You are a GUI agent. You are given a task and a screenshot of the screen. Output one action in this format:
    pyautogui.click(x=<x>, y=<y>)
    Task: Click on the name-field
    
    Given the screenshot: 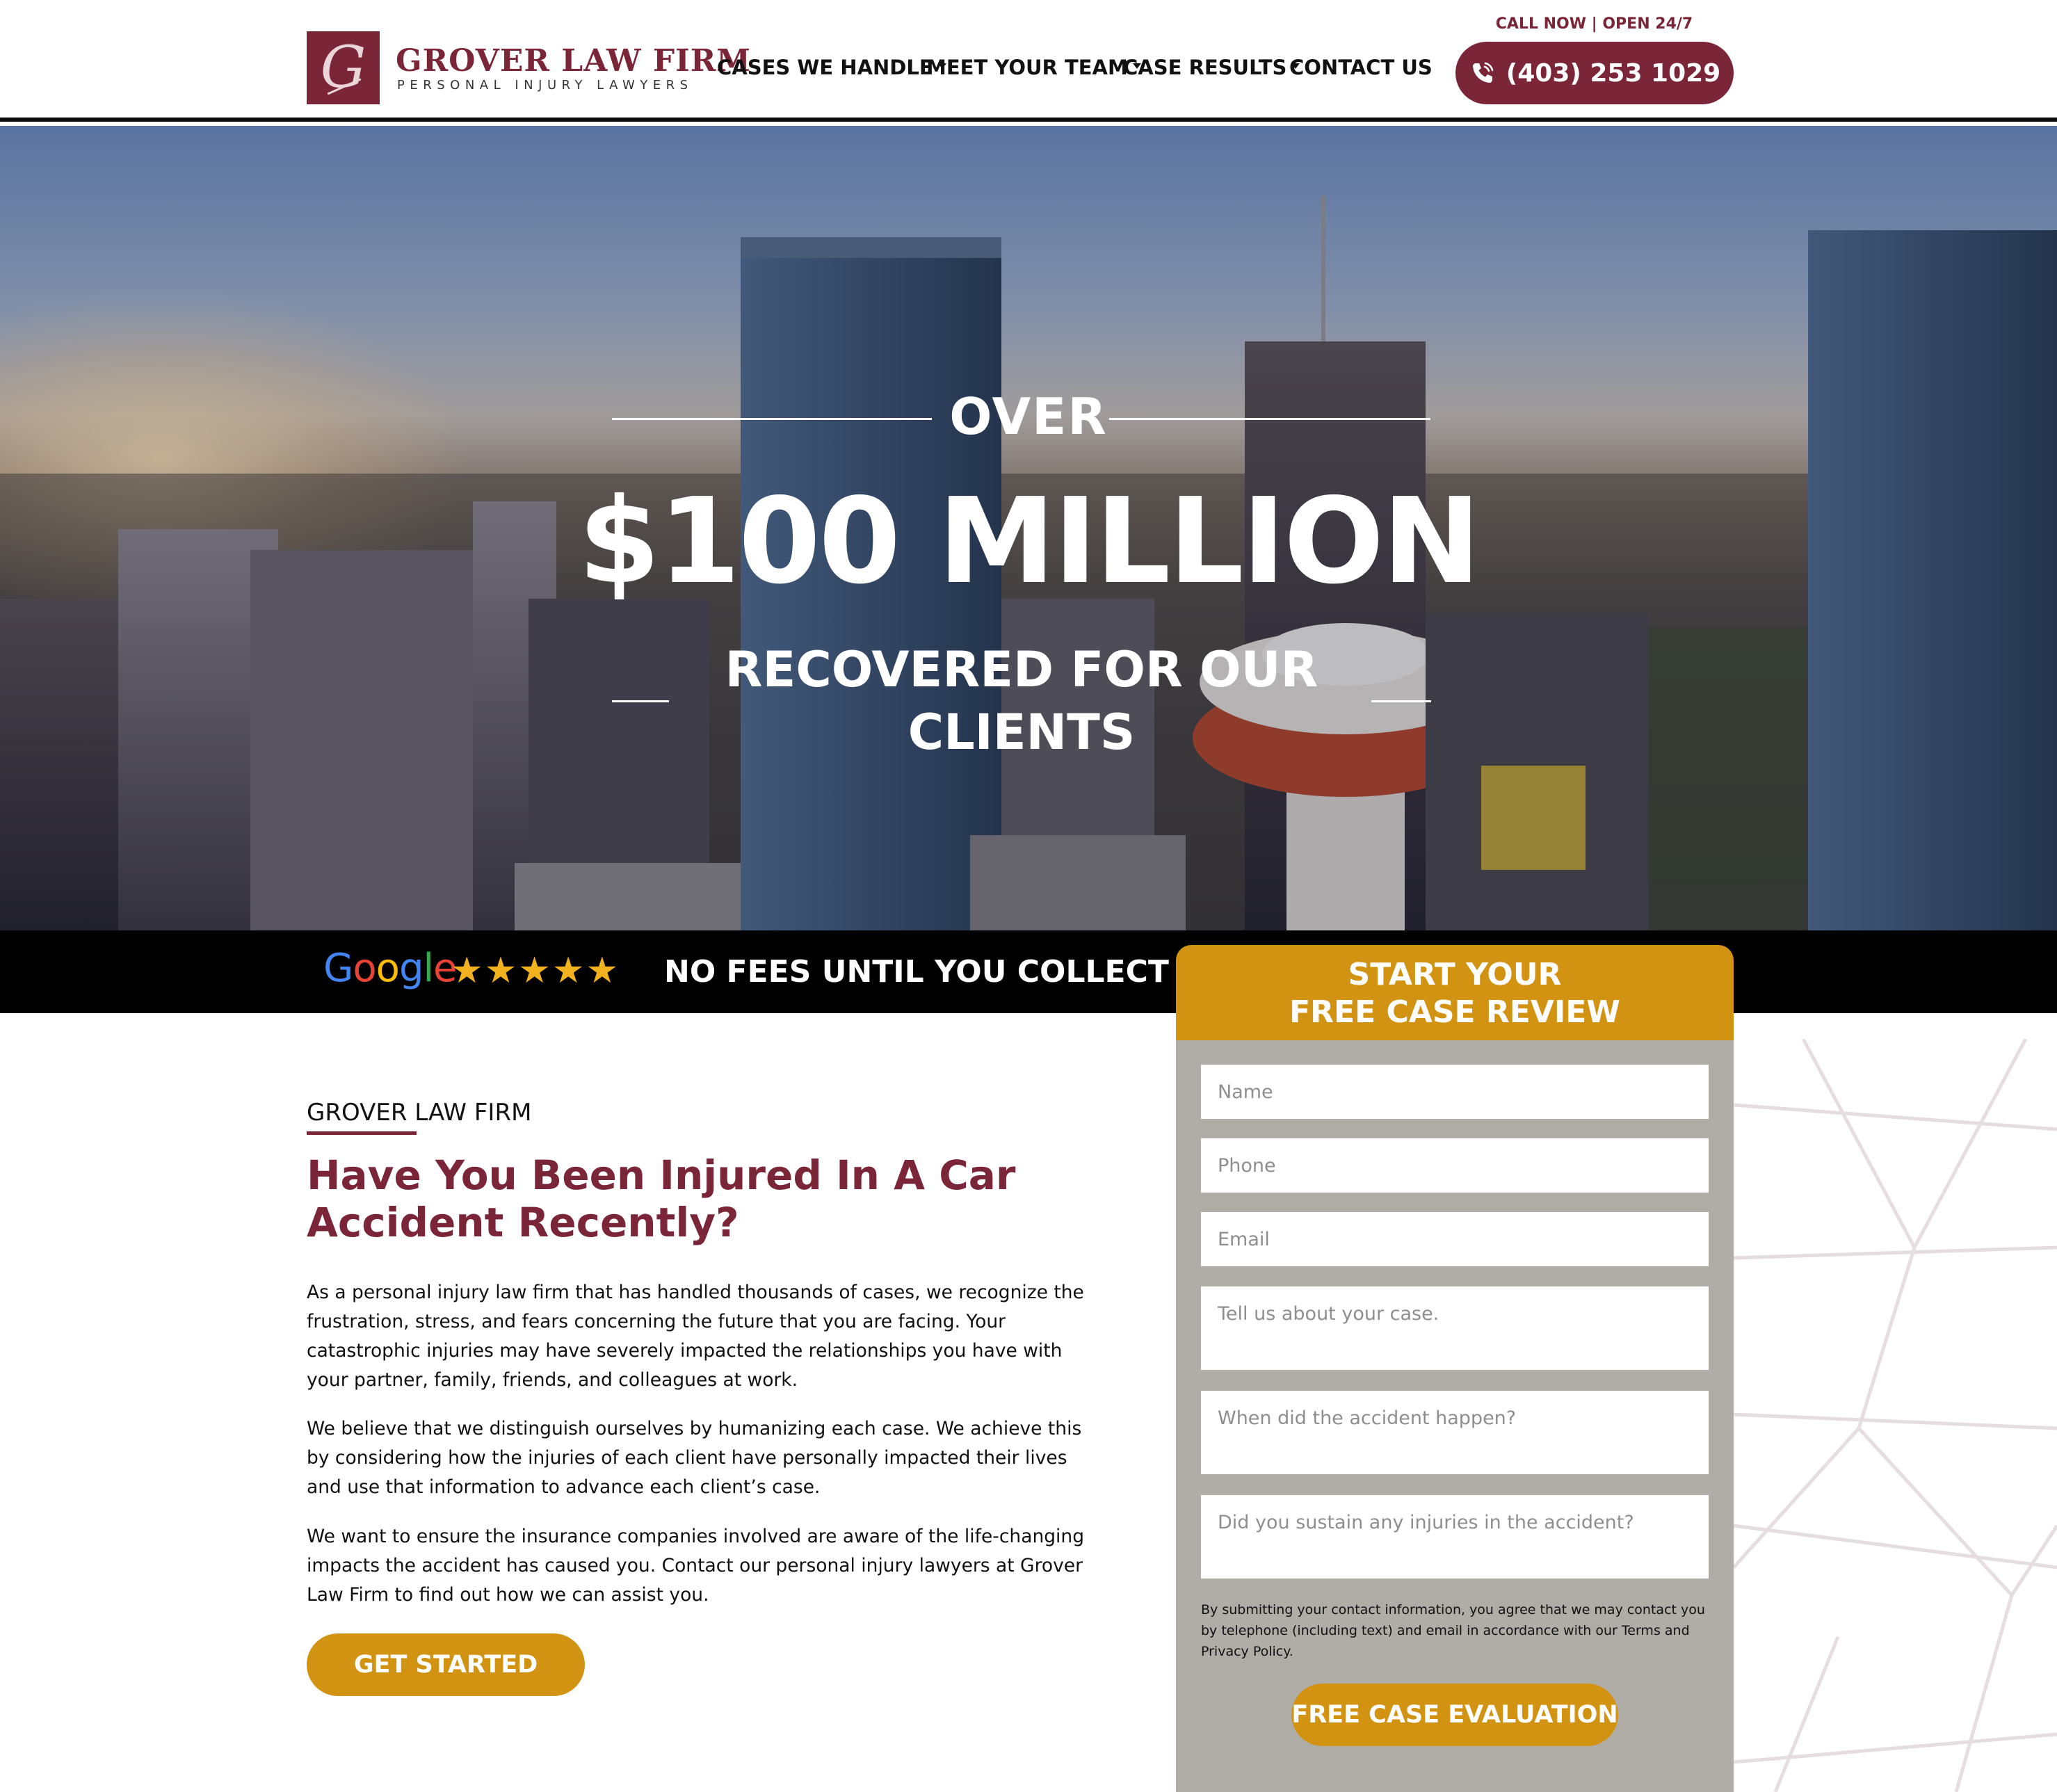 What is the action you would take?
    pyautogui.click(x=1455, y=1092)
    